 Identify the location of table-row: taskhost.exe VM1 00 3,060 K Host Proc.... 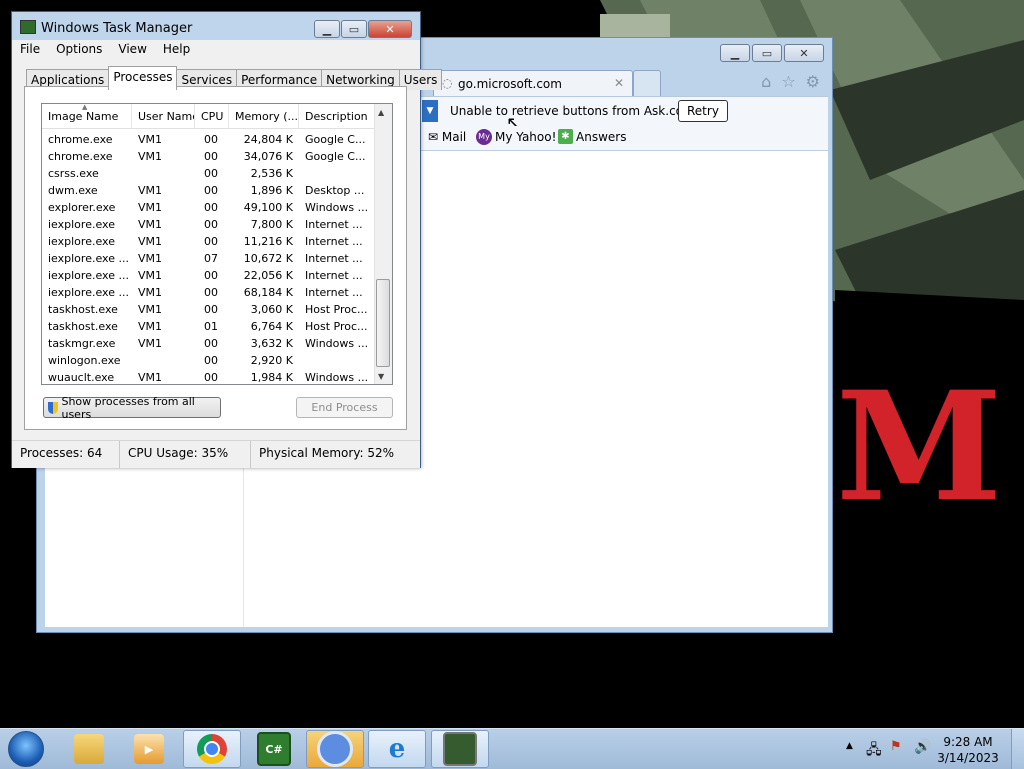
(208, 309).